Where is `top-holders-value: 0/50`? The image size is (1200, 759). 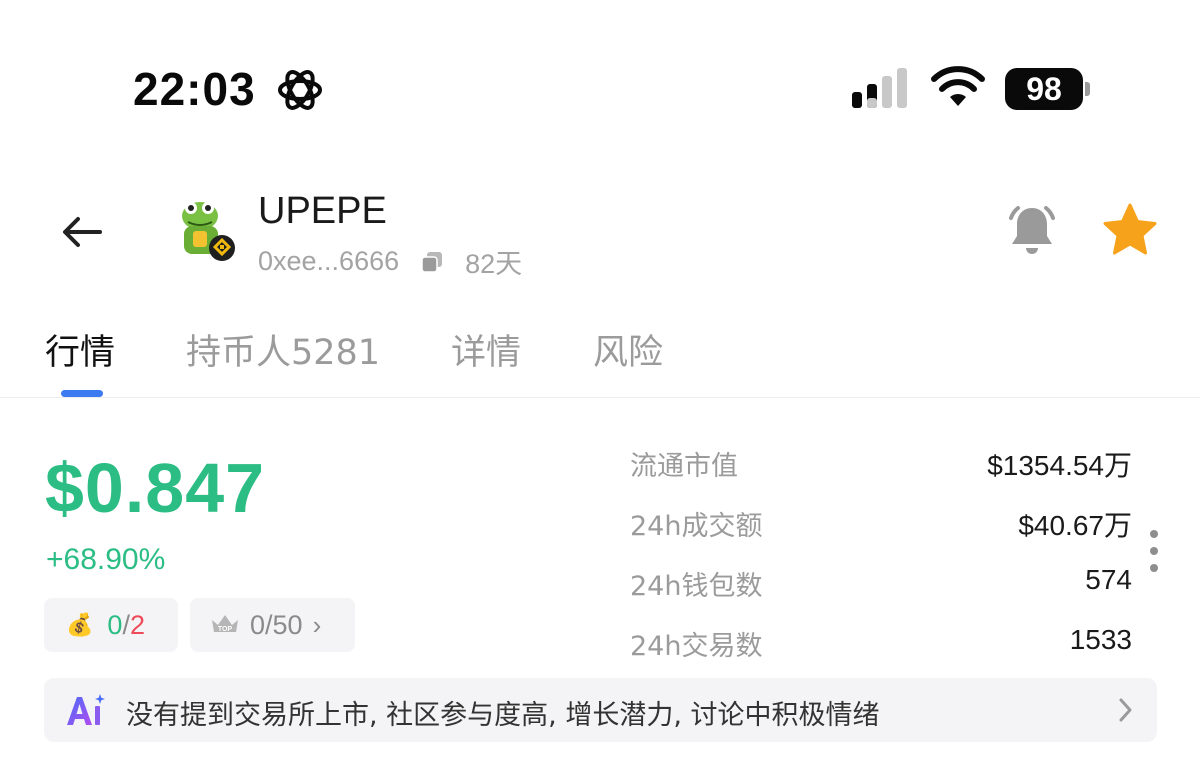
top-holders-value: 0/50 is located at coordinates (276, 624).